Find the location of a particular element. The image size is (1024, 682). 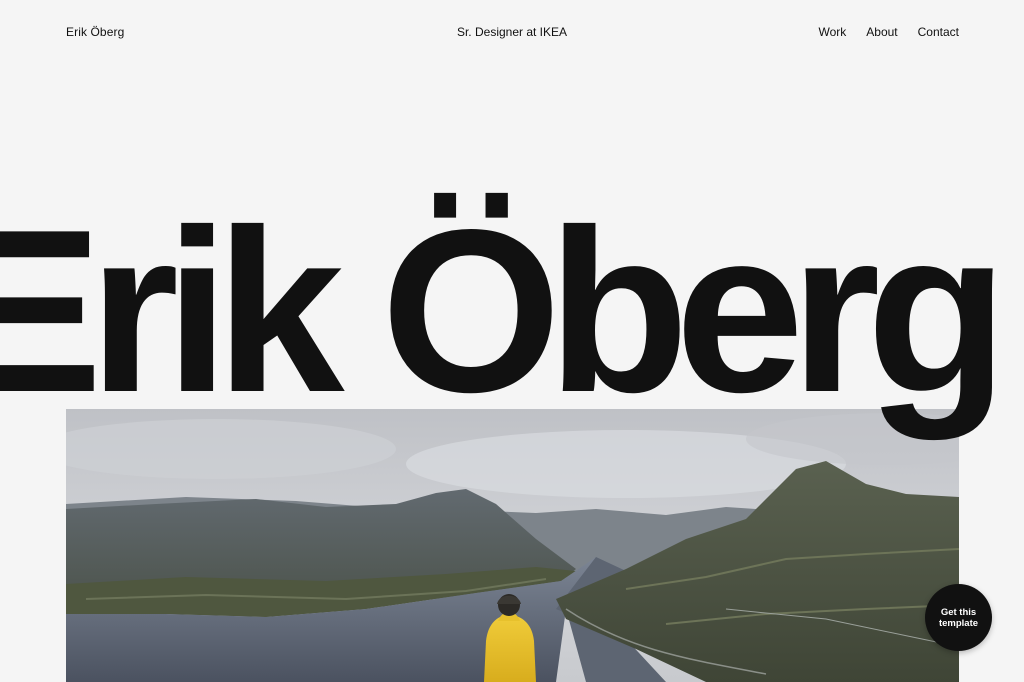

job-title: Sr. Designer at IKEA is located at coordinates (512, 32).